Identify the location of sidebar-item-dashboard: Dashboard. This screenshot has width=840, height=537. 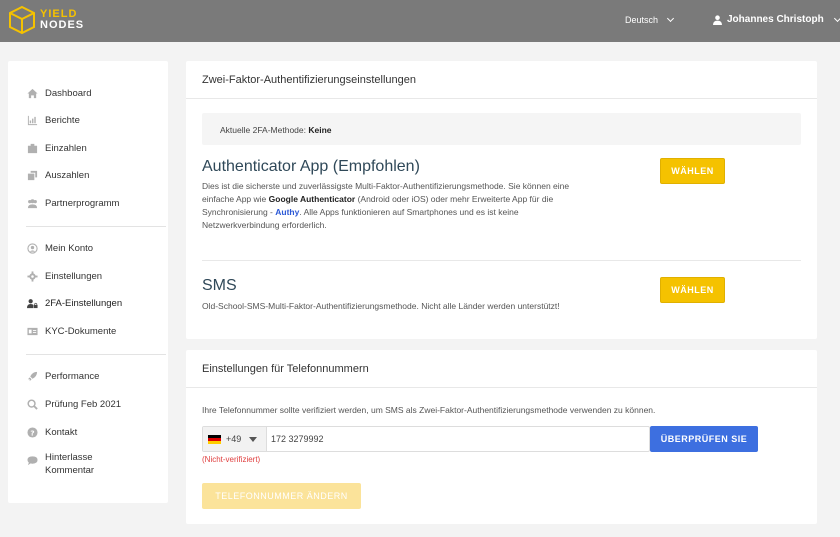
(58, 93).